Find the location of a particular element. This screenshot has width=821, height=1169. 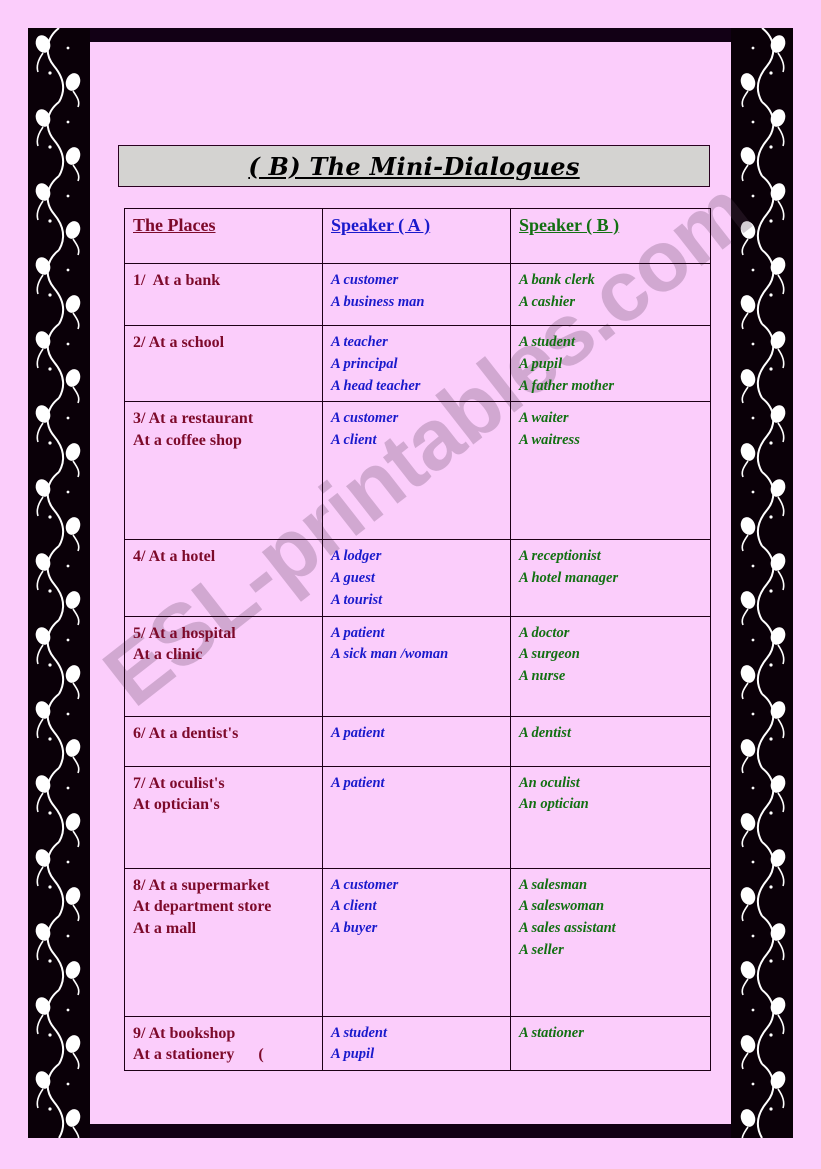

speaker-a-cell-line: A teacher is located at coordinates (359, 342).